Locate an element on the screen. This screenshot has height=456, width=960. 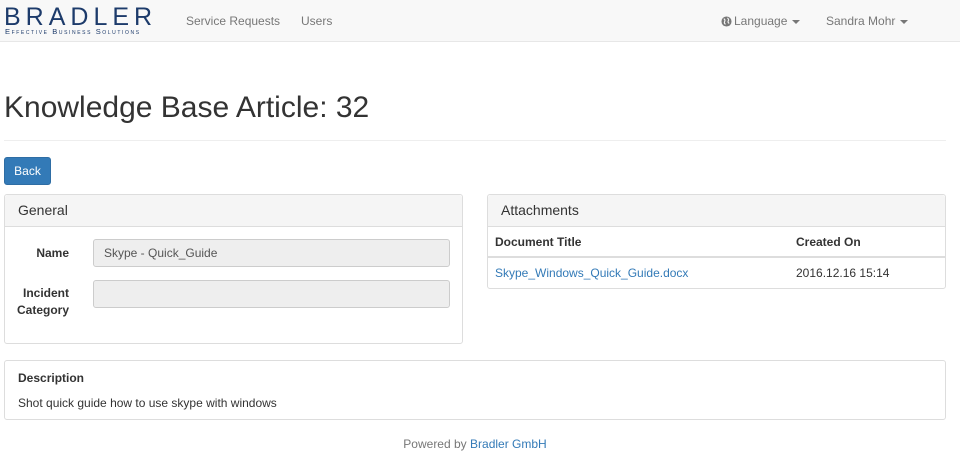
general-panel-heading: General is located at coordinates (233, 211).